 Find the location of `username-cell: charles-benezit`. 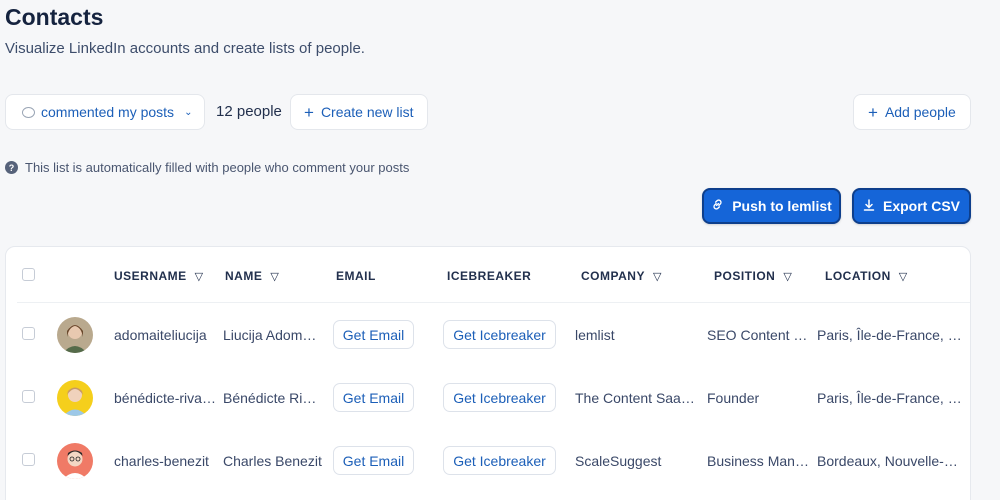

username-cell: charles-benezit is located at coordinates (161, 461).